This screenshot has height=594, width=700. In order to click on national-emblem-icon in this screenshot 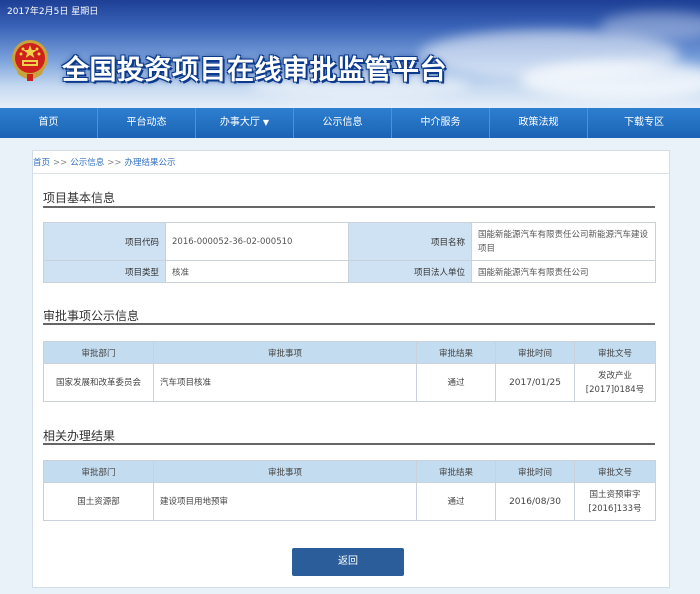, I will do `click(30, 60)`.